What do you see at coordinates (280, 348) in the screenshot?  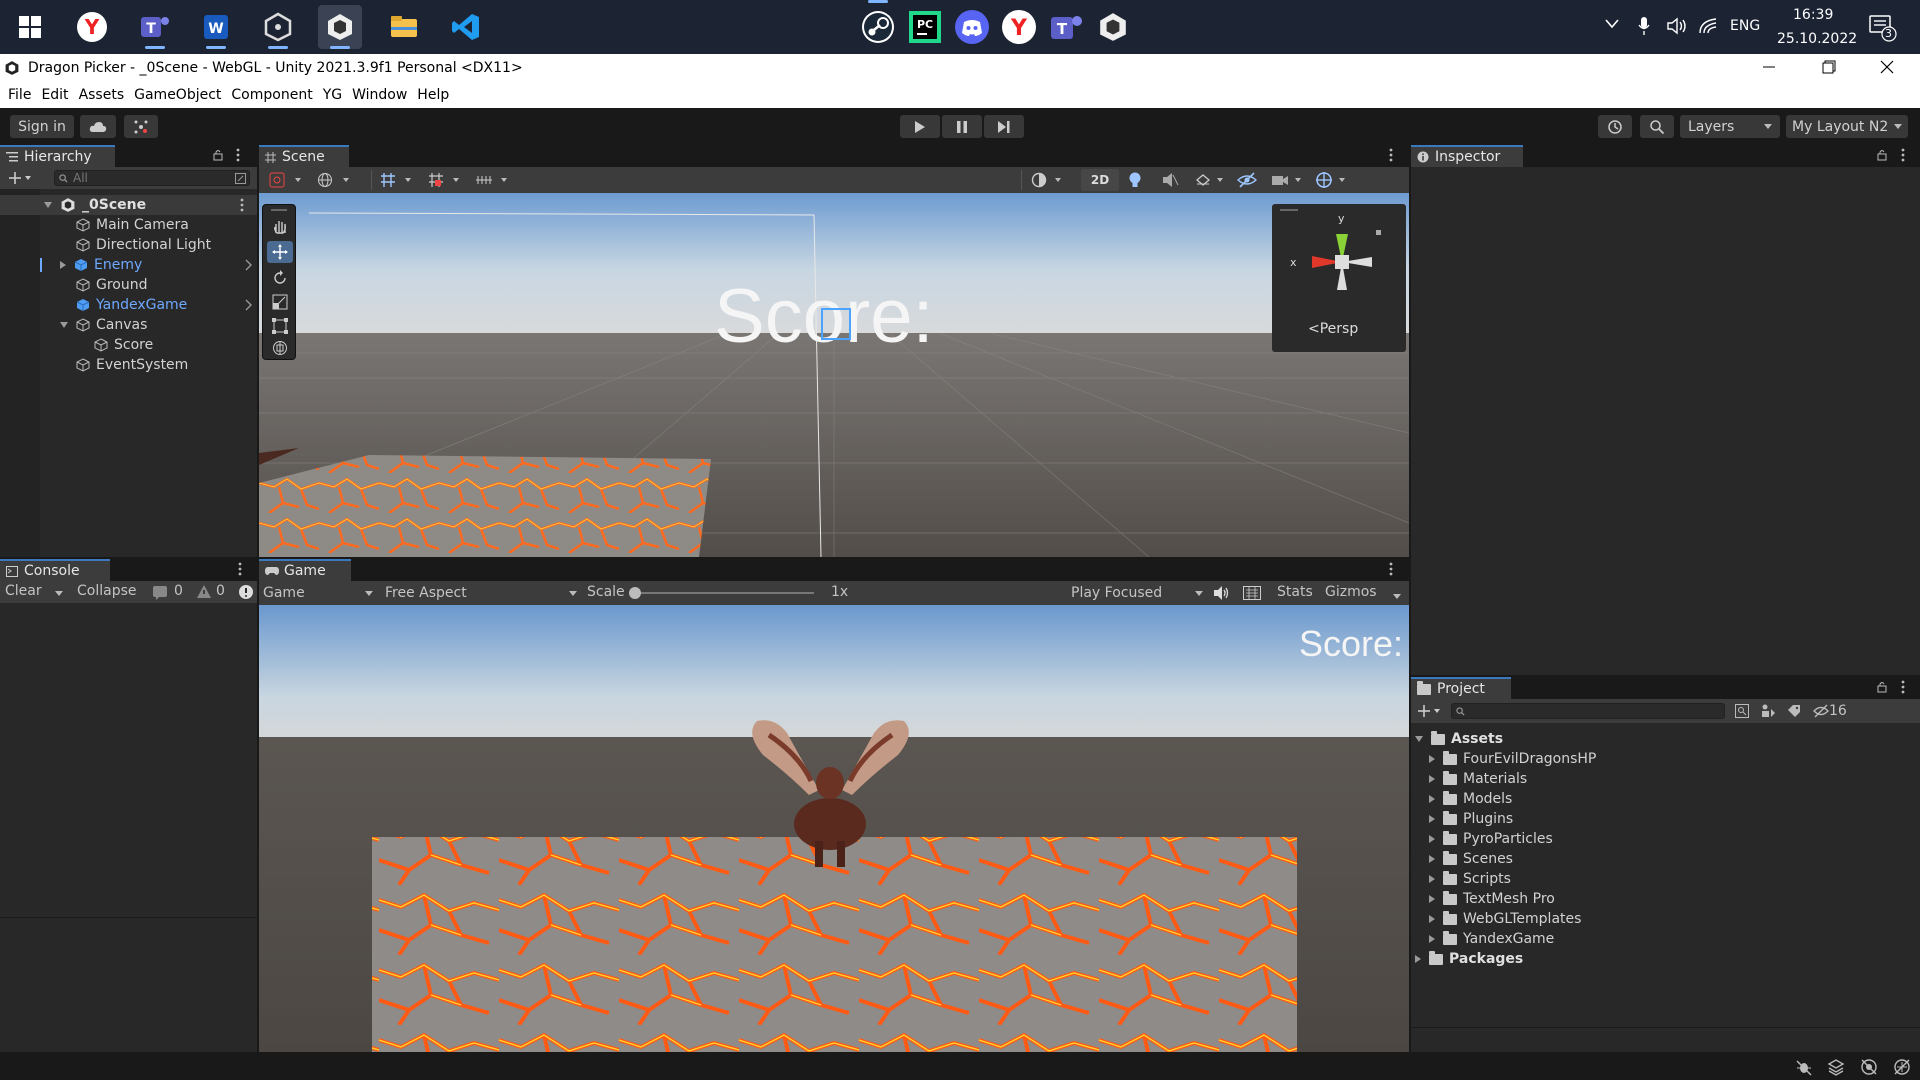 I see `transform-tool-icon` at bounding box center [280, 348].